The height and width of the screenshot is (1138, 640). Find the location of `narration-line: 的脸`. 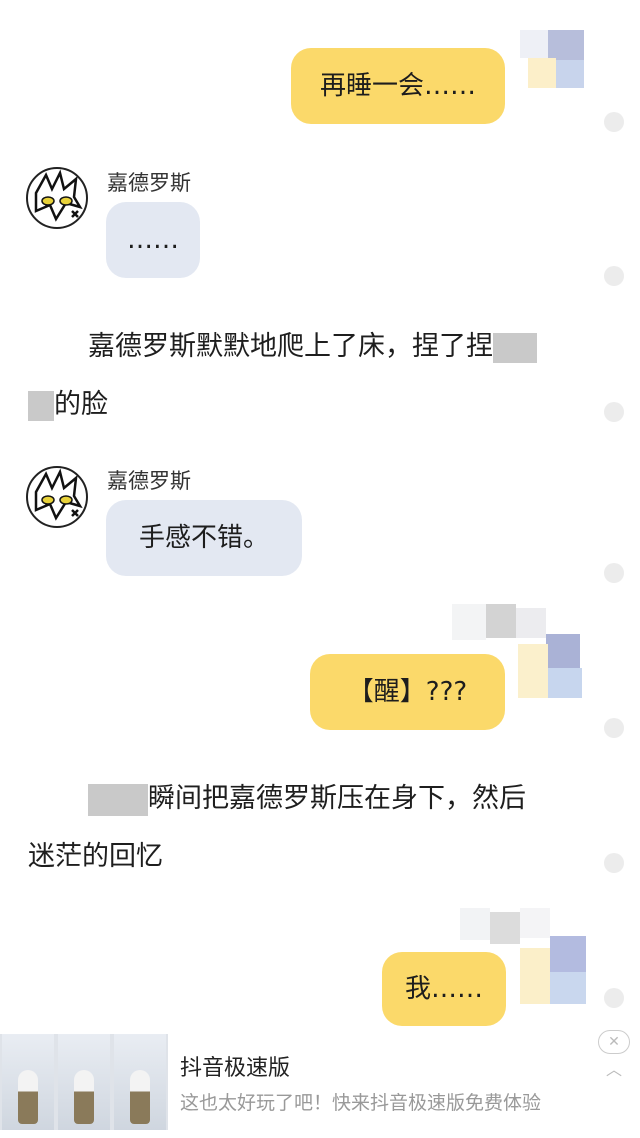

narration-line: 的脸 is located at coordinates (81, 404).